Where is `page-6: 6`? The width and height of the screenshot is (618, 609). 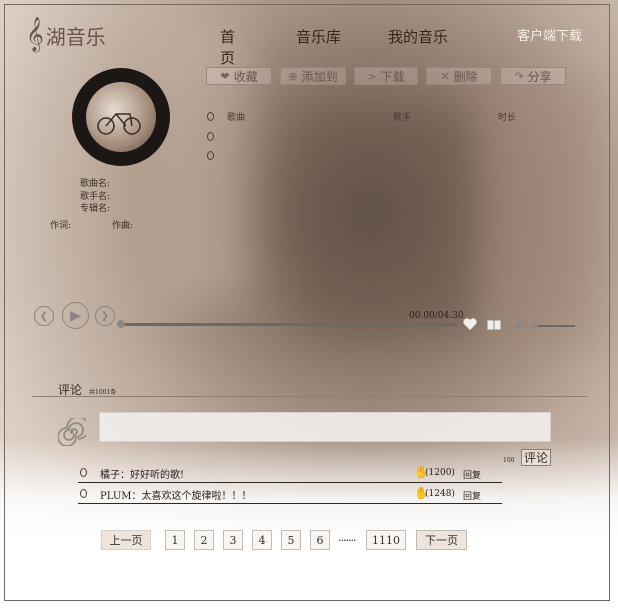 page-6: 6 is located at coordinates (320, 540).